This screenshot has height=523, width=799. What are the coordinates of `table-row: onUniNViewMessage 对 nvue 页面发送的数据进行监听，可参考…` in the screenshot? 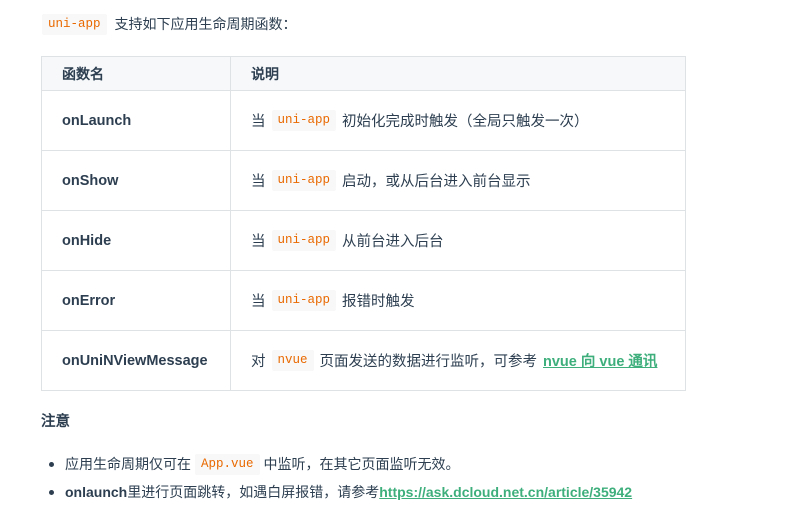 It's located at (363, 360).